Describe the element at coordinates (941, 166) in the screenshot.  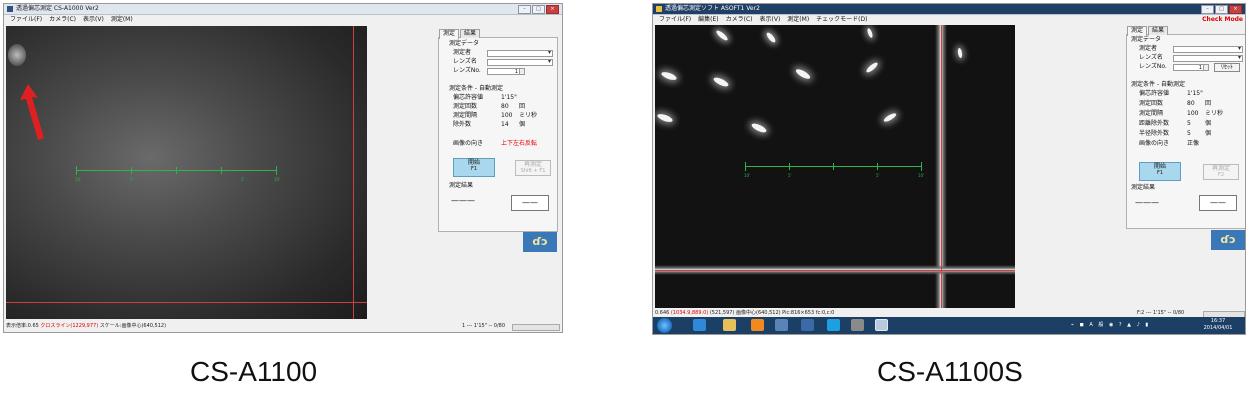
I see `crossline-vertical` at that location.